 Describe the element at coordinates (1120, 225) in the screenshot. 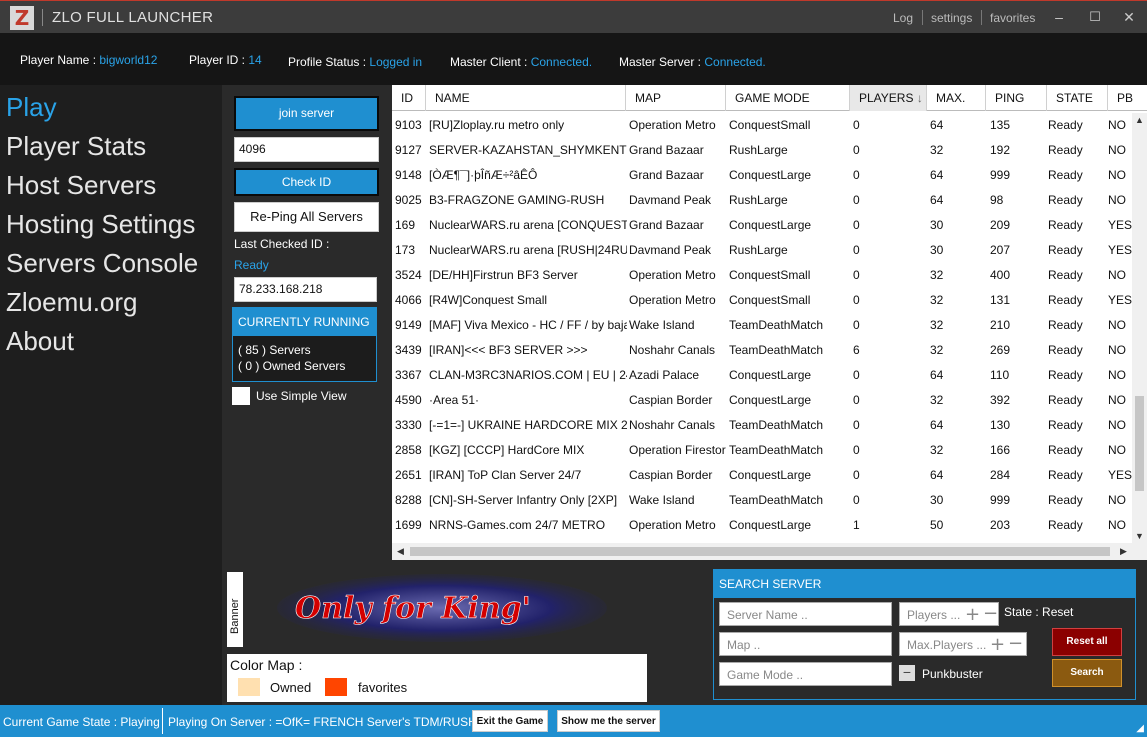

I see `cell-pb: YES` at that location.